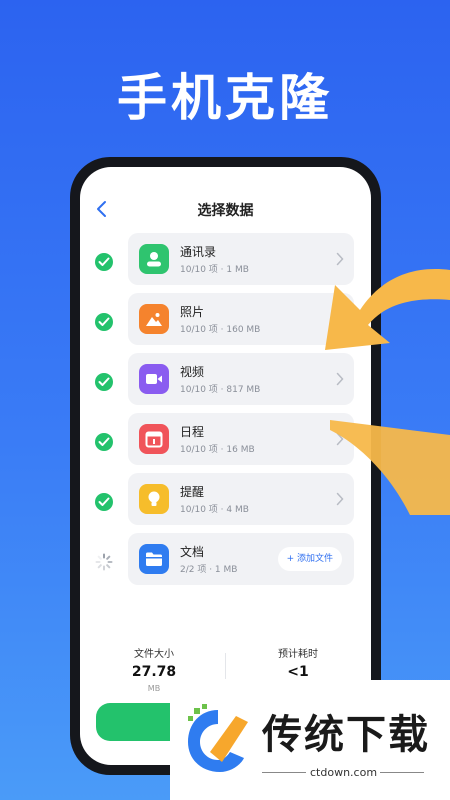  I want to click on loading-spinner-icon, so click(104, 562).